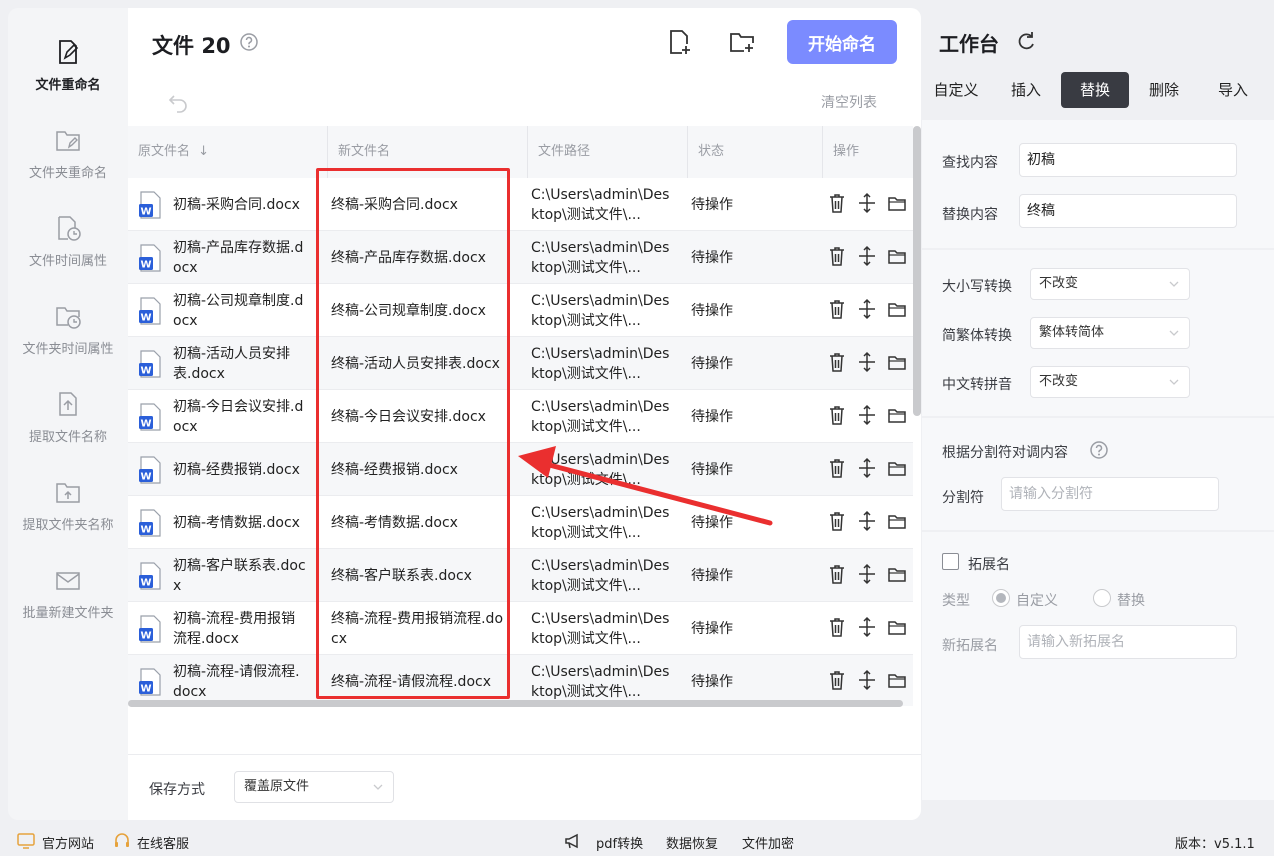 The image size is (1274, 856). What do you see at coordinates (1164, 90) in the screenshot?
I see `tab-delete: 删除` at bounding box center [1164, 90].